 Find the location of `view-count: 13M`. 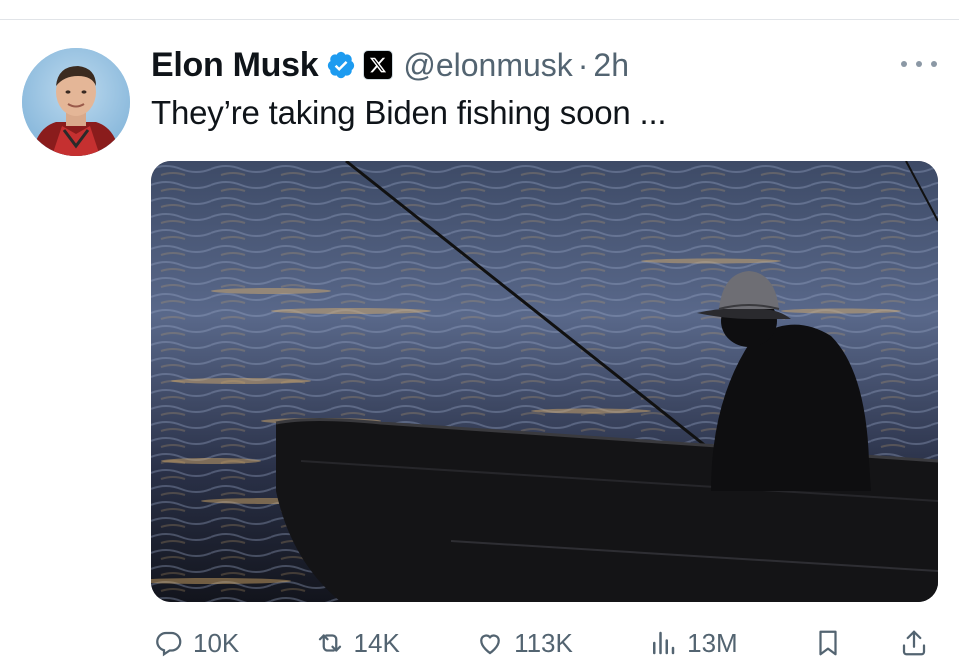

view-count: 13M is located at coordinates (712, 642).